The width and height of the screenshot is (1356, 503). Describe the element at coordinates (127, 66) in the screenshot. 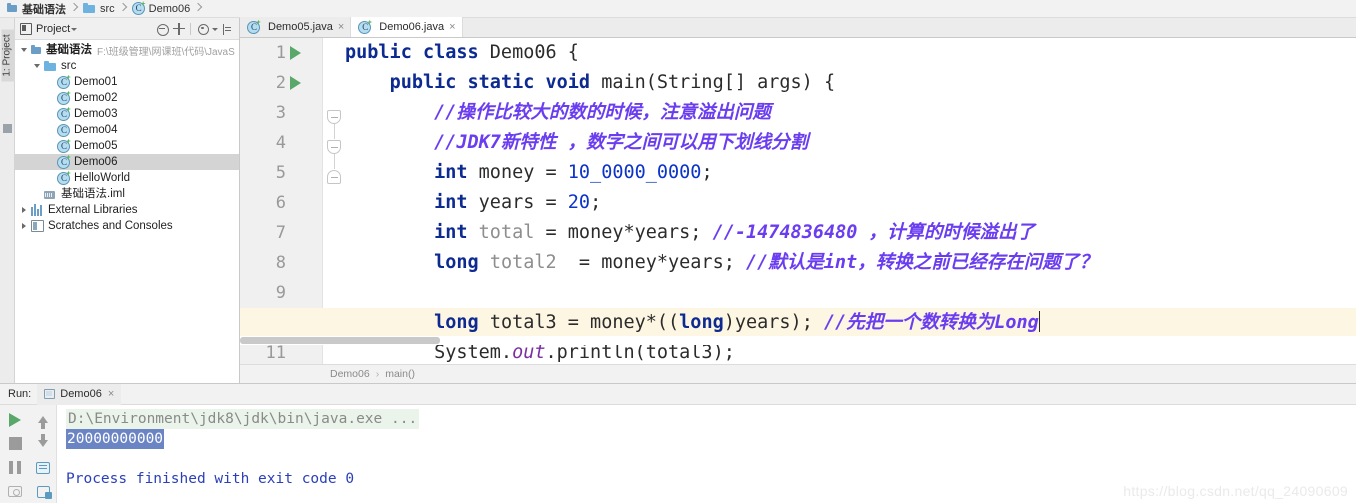

I see `tree-node: src` at that location.